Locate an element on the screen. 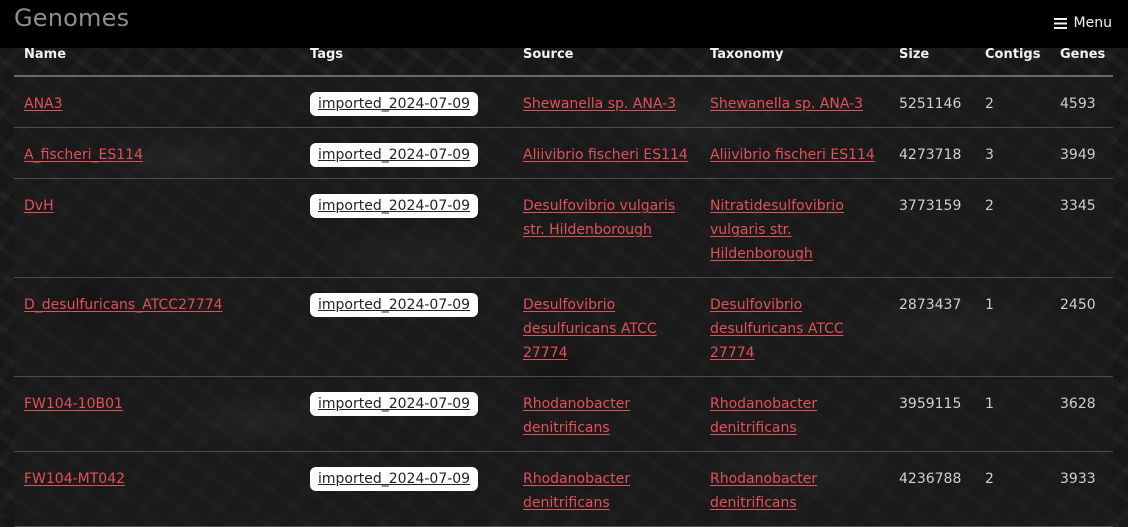 The image size is (1128, 527). genes-value: 3345 is located at coordinates (1081, 228).